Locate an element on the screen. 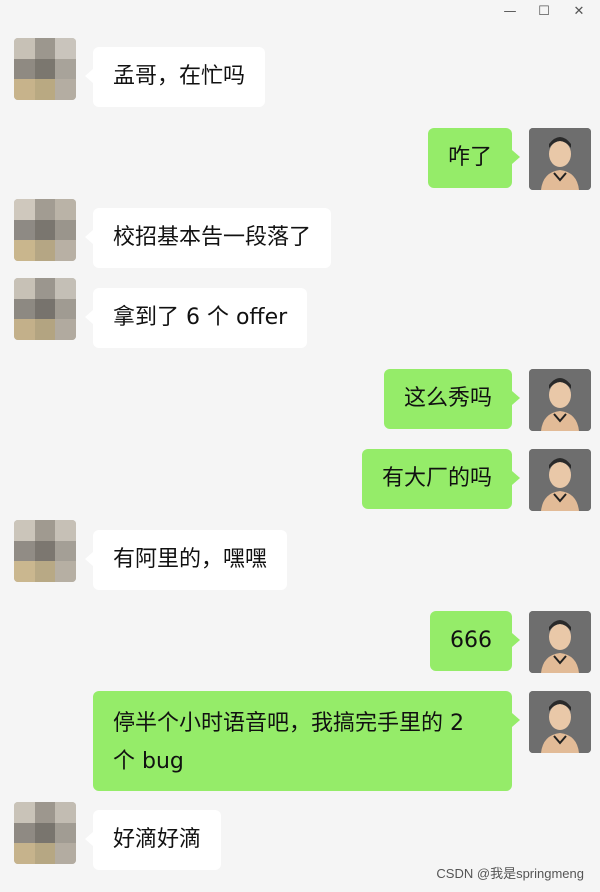 This screenshot has width=600, height=892. message-bubble-outgoing: 666 is located at coordinates (475, 641).